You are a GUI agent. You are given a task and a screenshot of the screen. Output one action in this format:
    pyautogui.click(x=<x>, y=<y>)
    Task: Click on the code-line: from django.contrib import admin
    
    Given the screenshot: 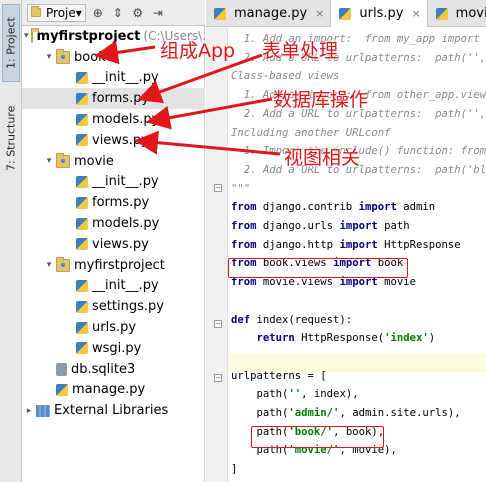 What is the action you would take?
    pyautogui.click(x=333, y=207)
    